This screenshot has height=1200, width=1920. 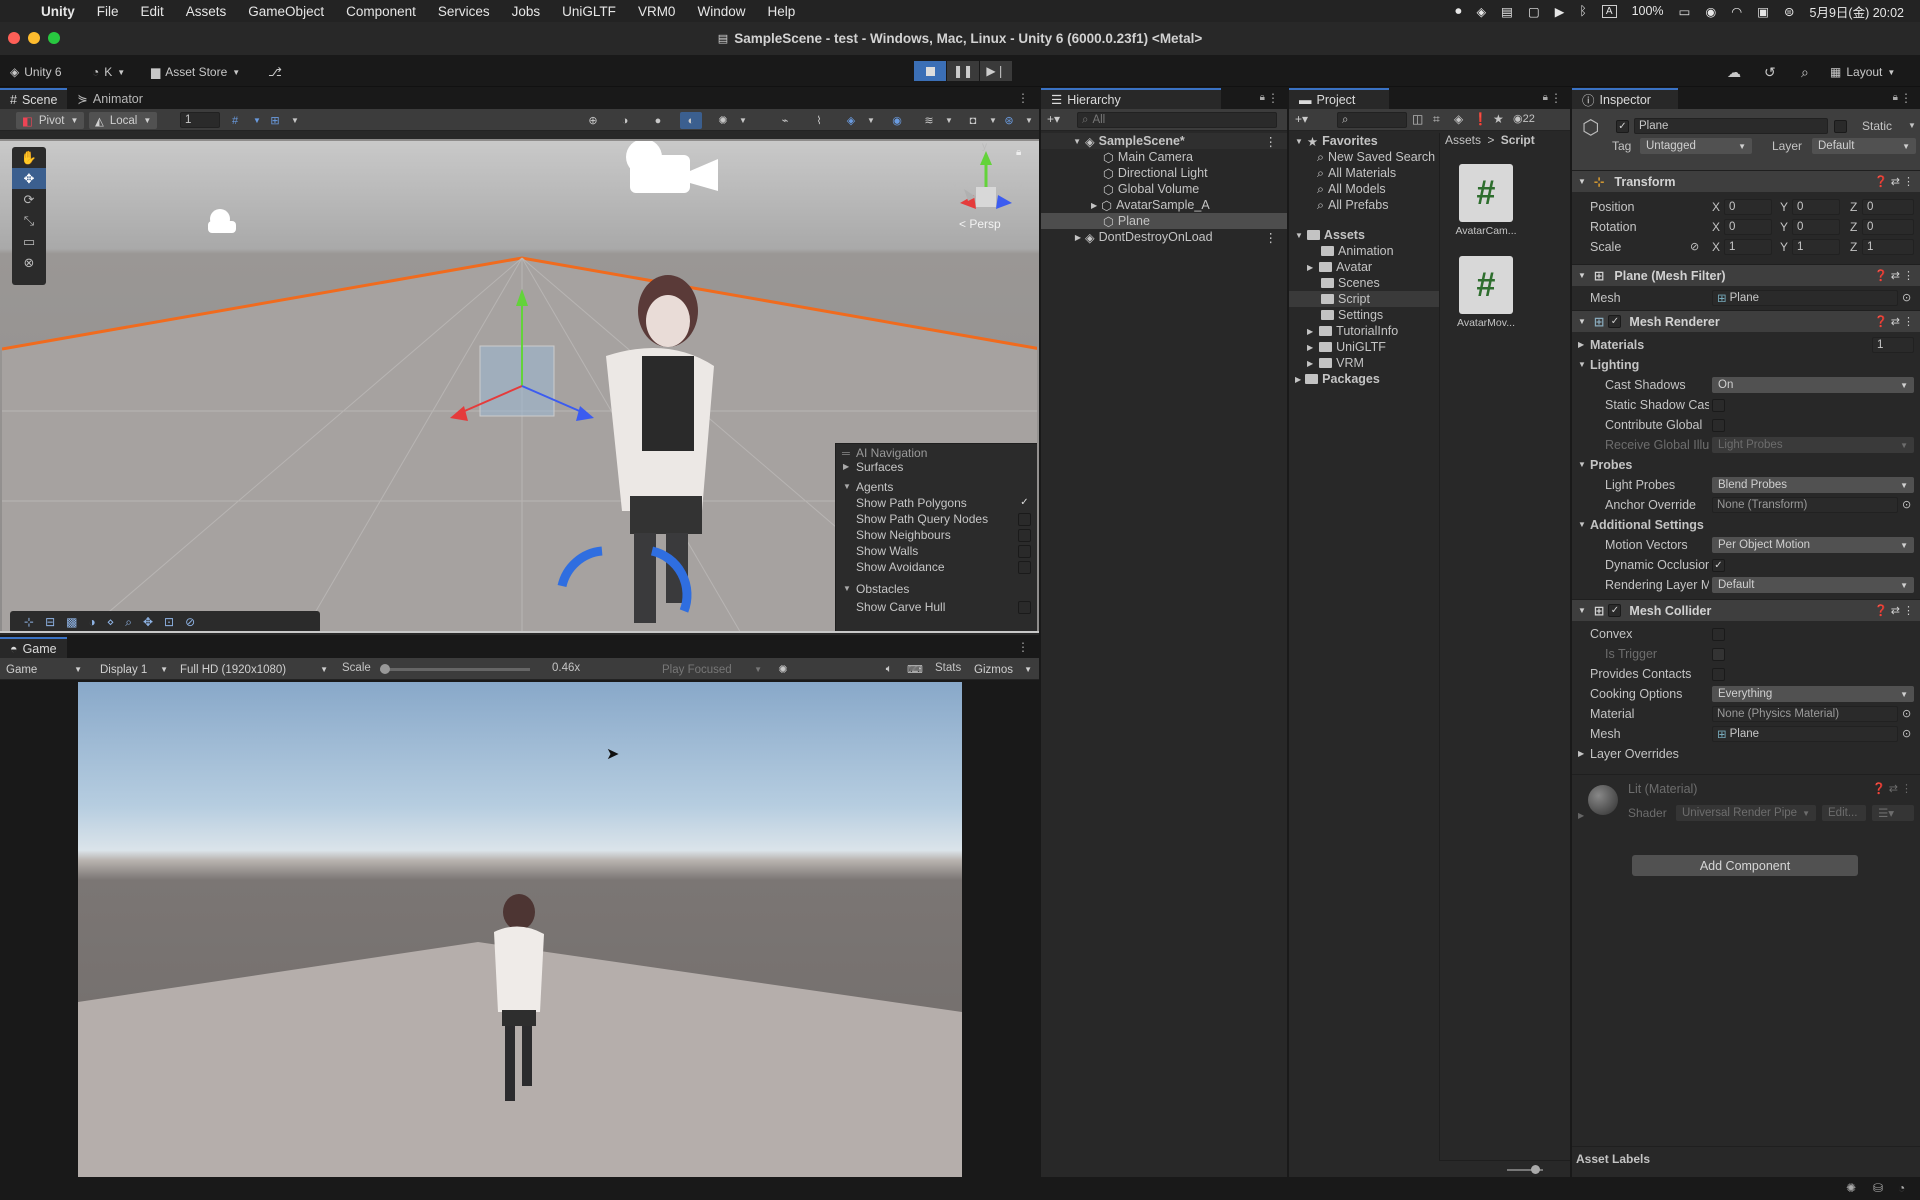 What do you see at coordinates (1906, 713) in the screenshot?
I see `object-picker-icon: ⊙` at bounding box center [1906, 713].